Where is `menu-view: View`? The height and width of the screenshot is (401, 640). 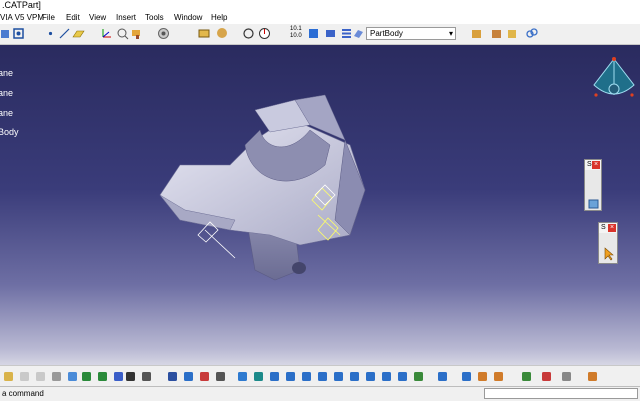
menu-view: View is located at coordinates (97, 17).